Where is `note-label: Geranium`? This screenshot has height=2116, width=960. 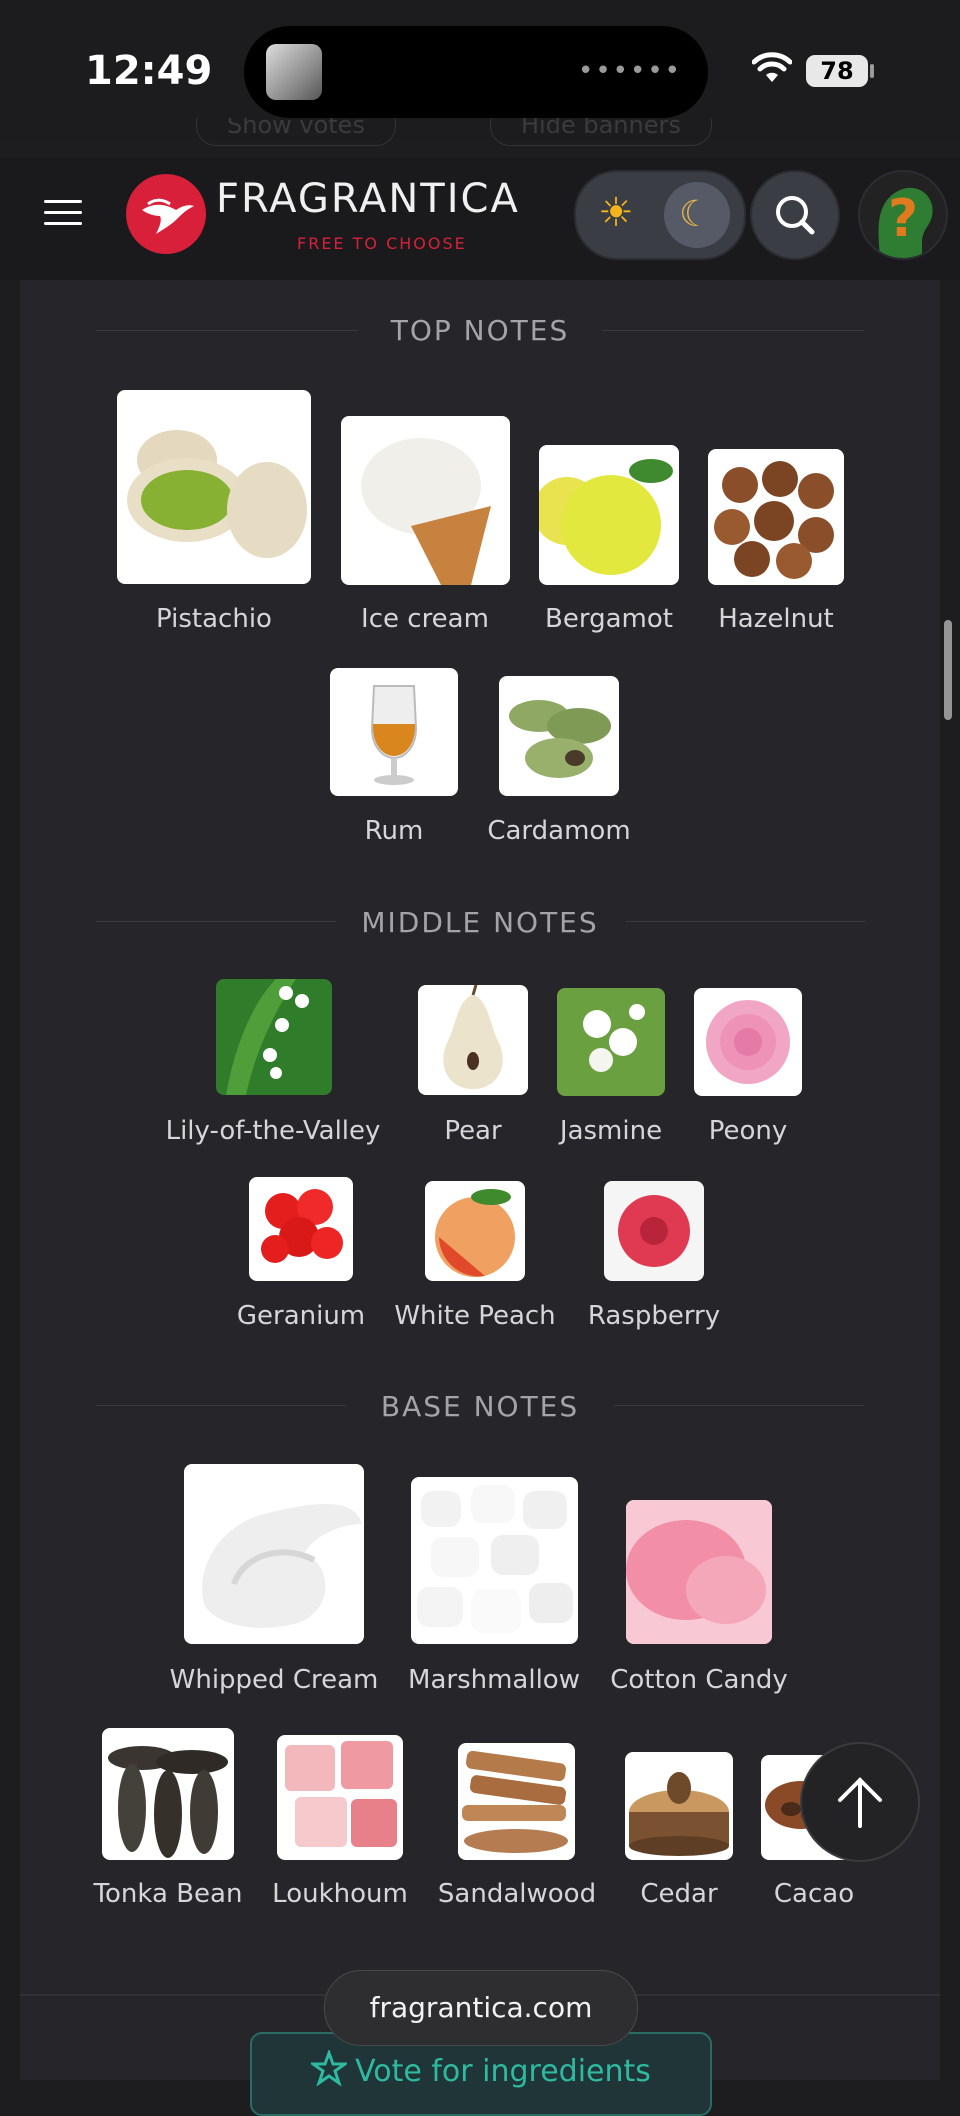 note-label: Geranium is located at coordinates (301, 1316).